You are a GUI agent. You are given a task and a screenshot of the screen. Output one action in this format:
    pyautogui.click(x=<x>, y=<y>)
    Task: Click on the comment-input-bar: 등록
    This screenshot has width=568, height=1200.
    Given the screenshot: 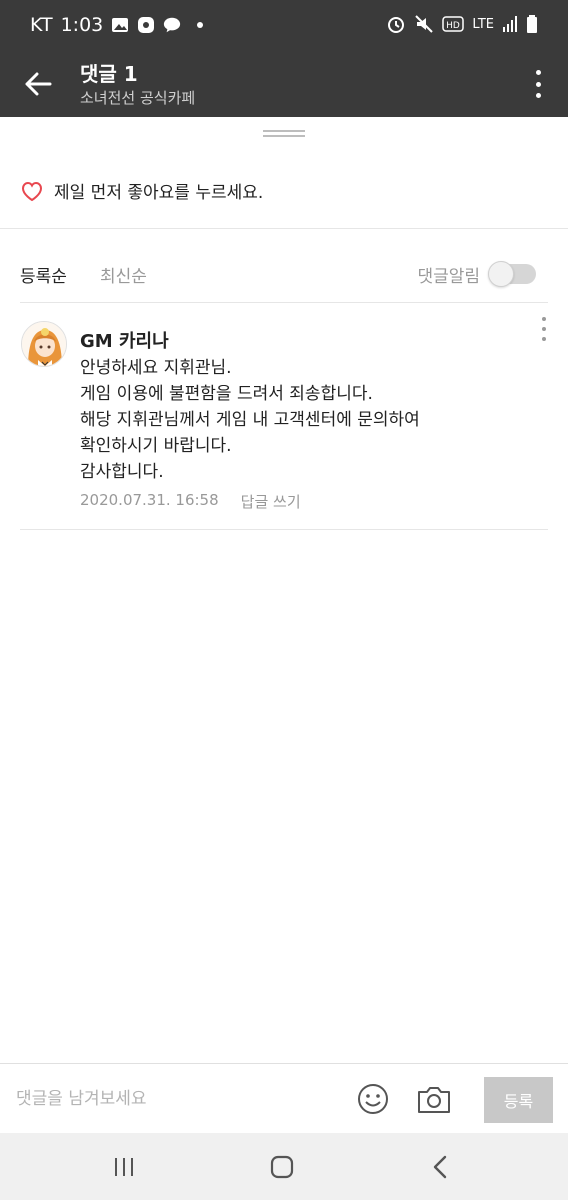 What is the action you would take?
    pyautogui.click(x=284, y=1098)
    